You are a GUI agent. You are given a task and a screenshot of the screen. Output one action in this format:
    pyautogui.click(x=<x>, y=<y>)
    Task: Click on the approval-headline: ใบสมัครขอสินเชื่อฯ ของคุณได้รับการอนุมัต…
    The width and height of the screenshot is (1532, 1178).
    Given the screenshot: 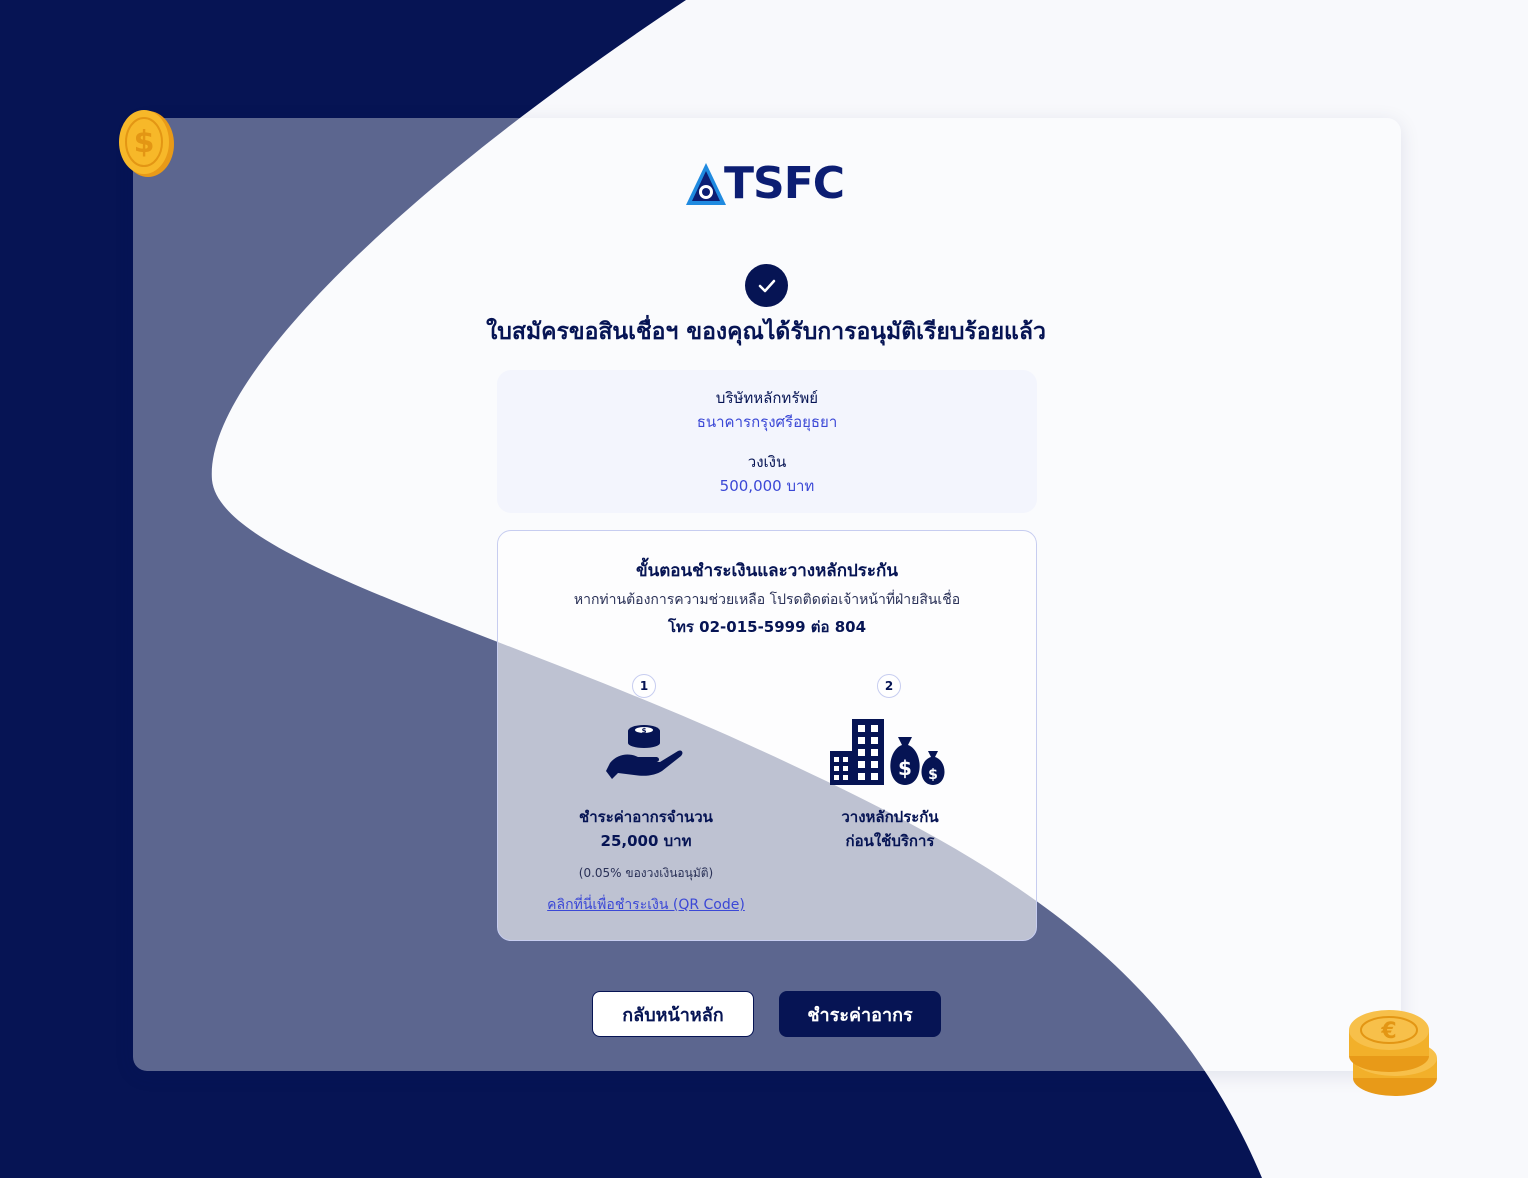 What is the action you would take?
    pyautogui.click(x=766, y=332)
    